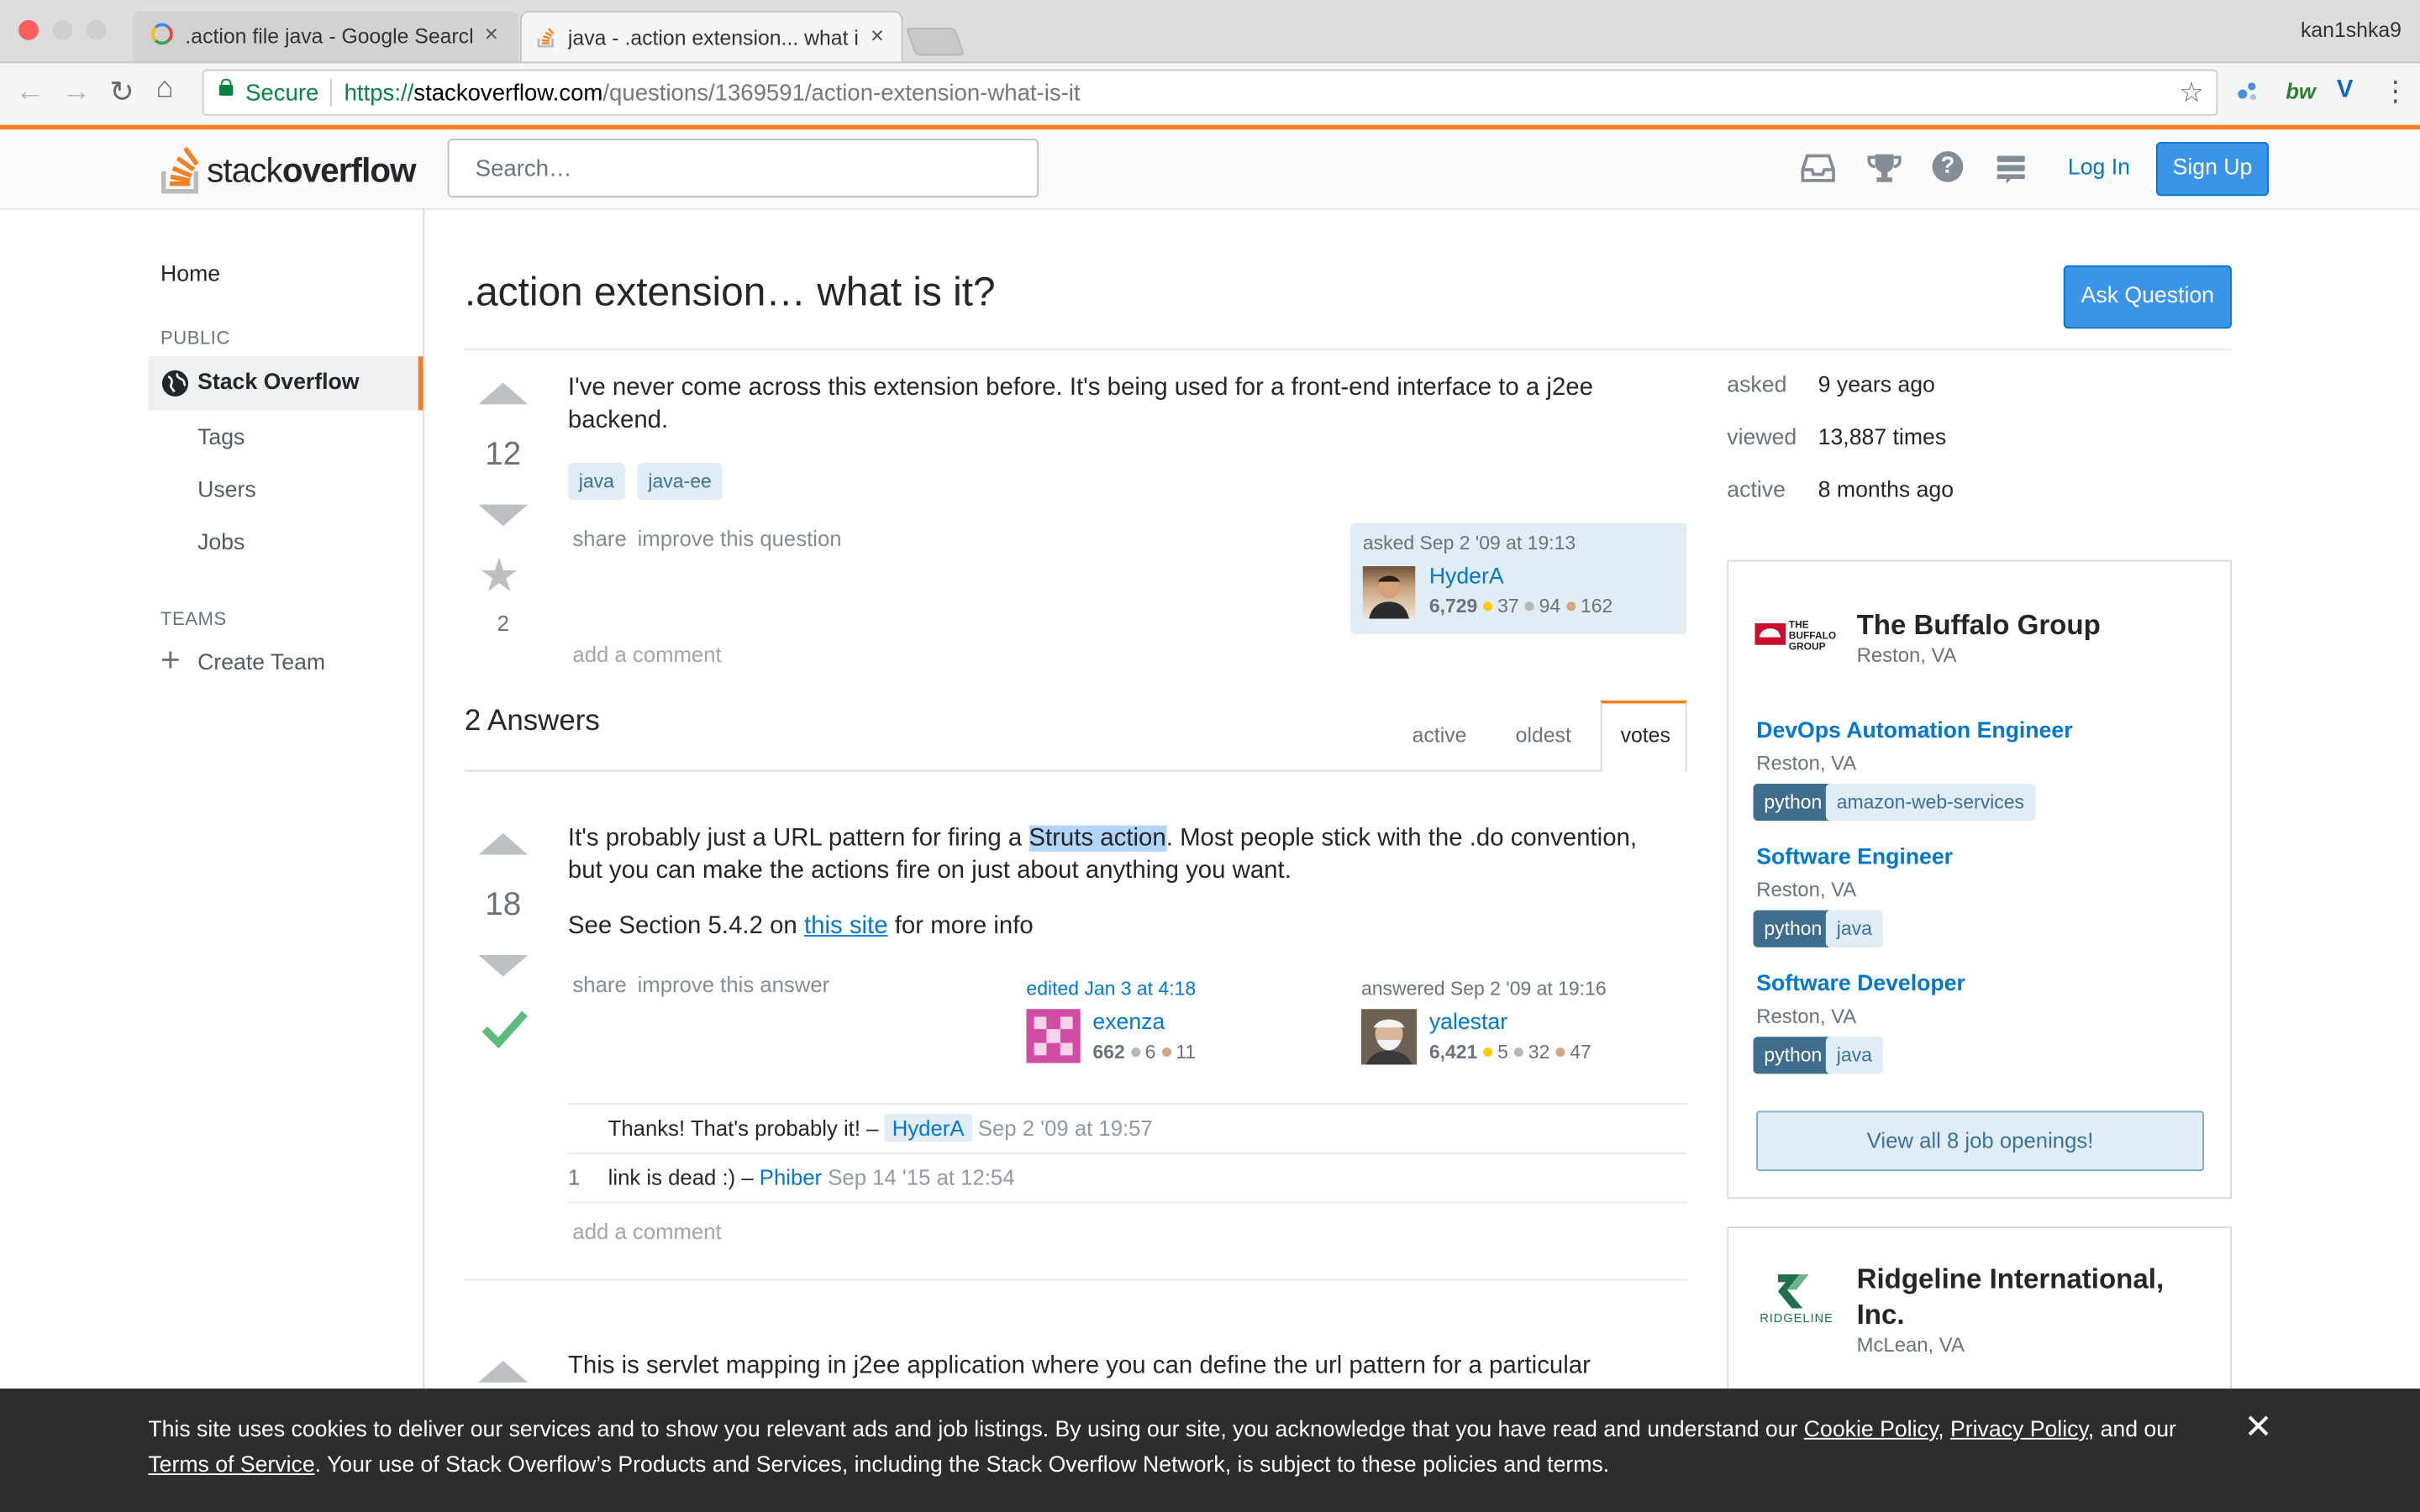  What do you see at coordinates (30, 92) in the screenshot?
I see `back-icon: ←` at bounding box center [30, 92].